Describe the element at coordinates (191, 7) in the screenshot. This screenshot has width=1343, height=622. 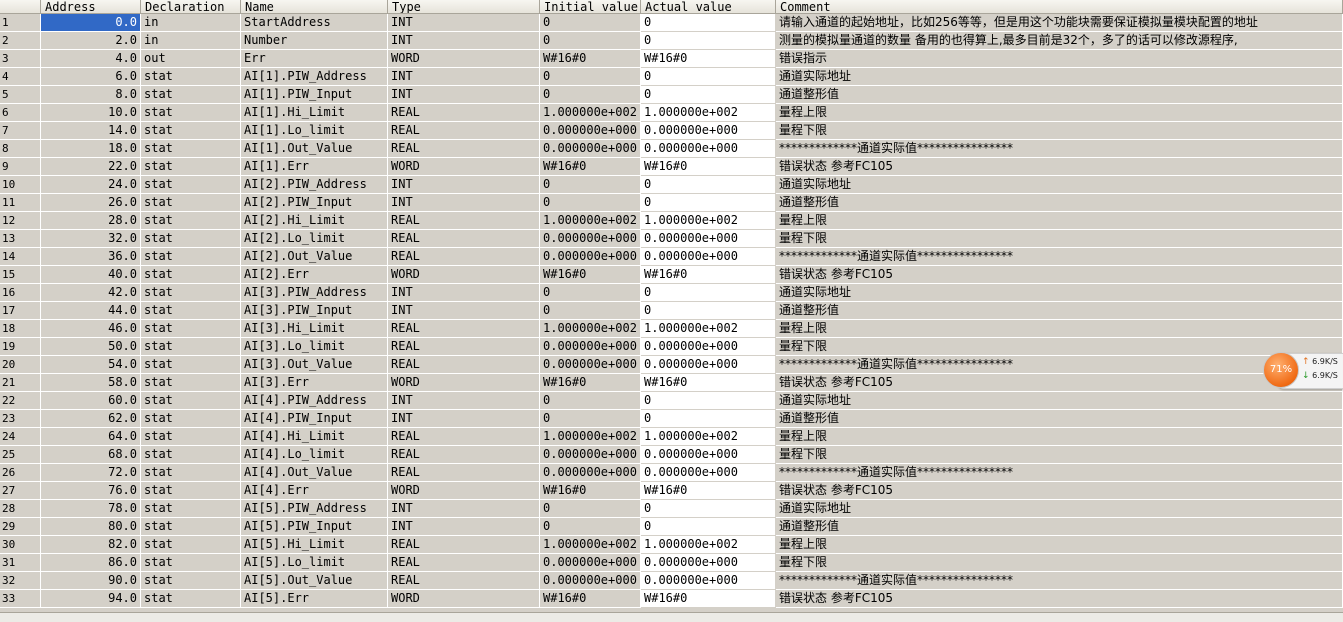
I see `header-declaration: Declaration` at that location.